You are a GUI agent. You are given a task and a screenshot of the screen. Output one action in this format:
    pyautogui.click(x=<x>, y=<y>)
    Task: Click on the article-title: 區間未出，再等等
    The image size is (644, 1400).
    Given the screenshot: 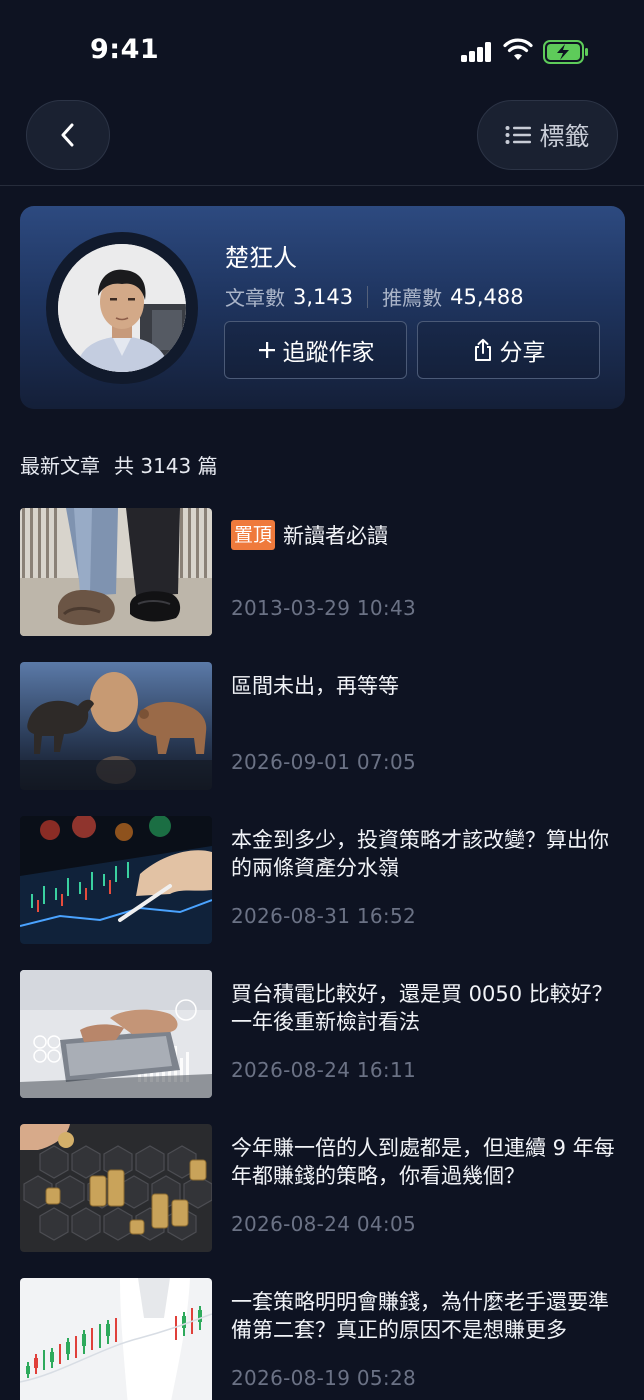 What is the action you would take?
    pyautogui.click(x=315, y=686)
    